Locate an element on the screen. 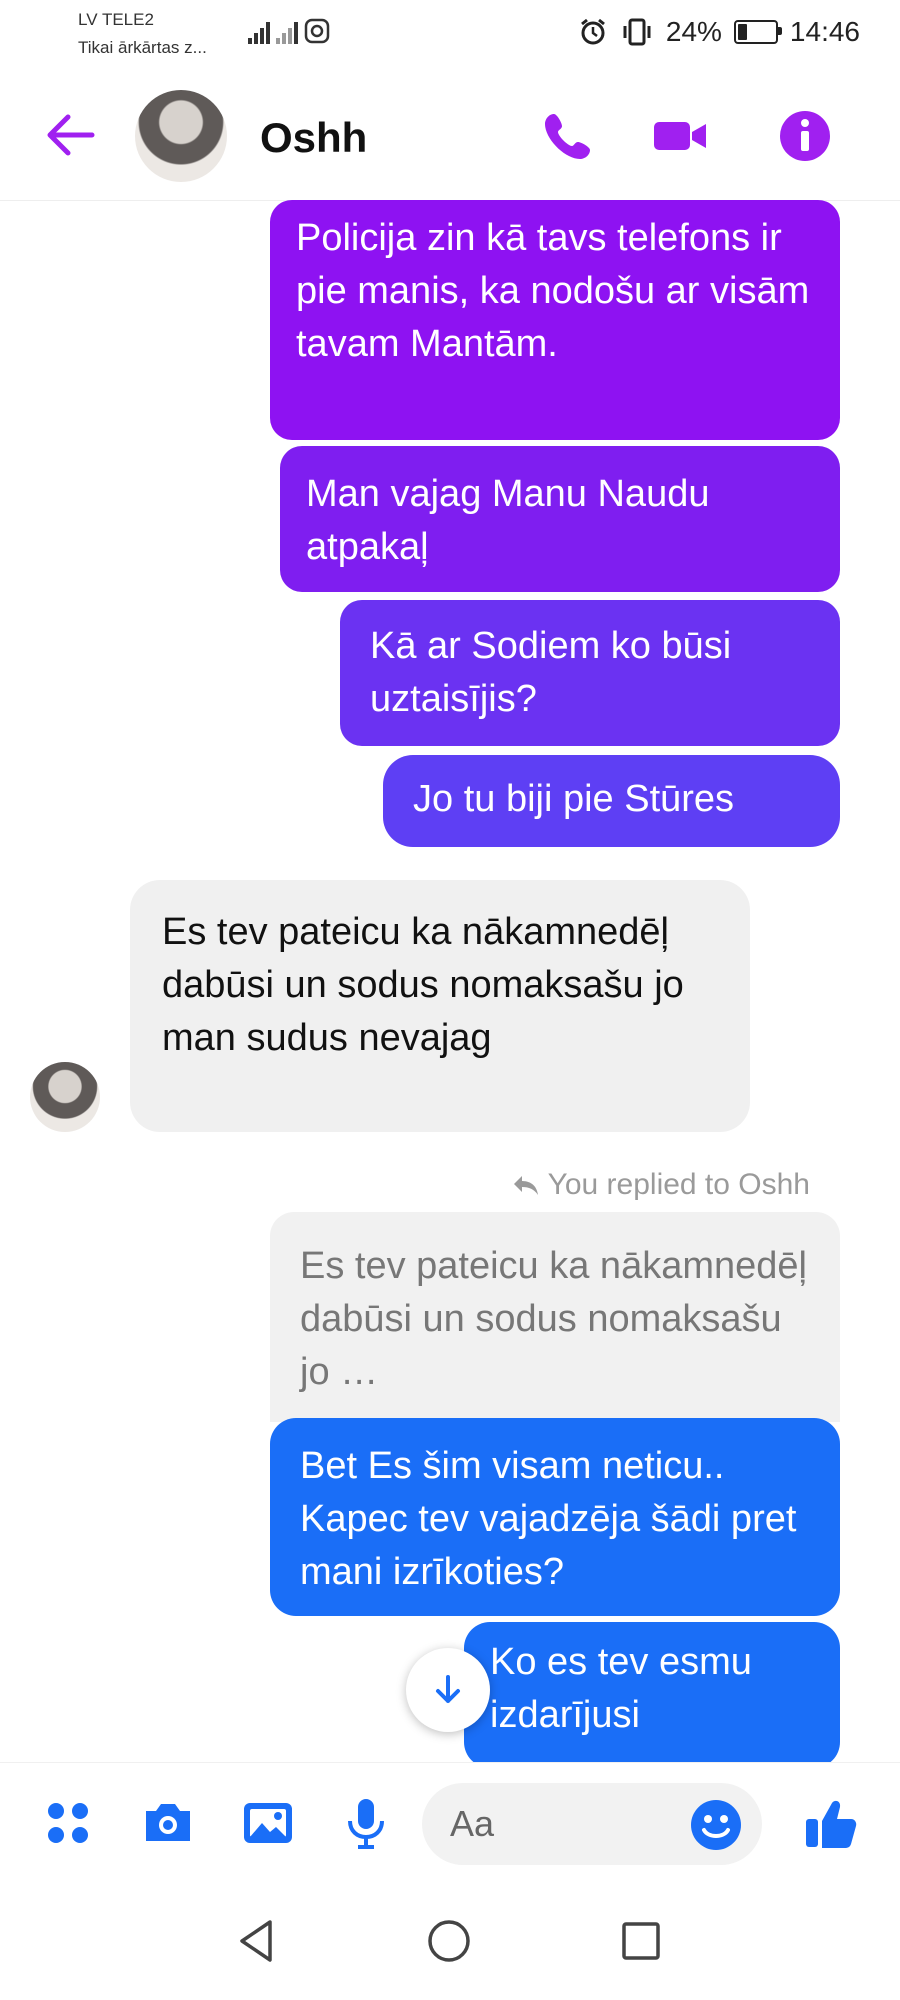  reply-indicator: You replied to Oshh is located at coordinates (661, 1185).